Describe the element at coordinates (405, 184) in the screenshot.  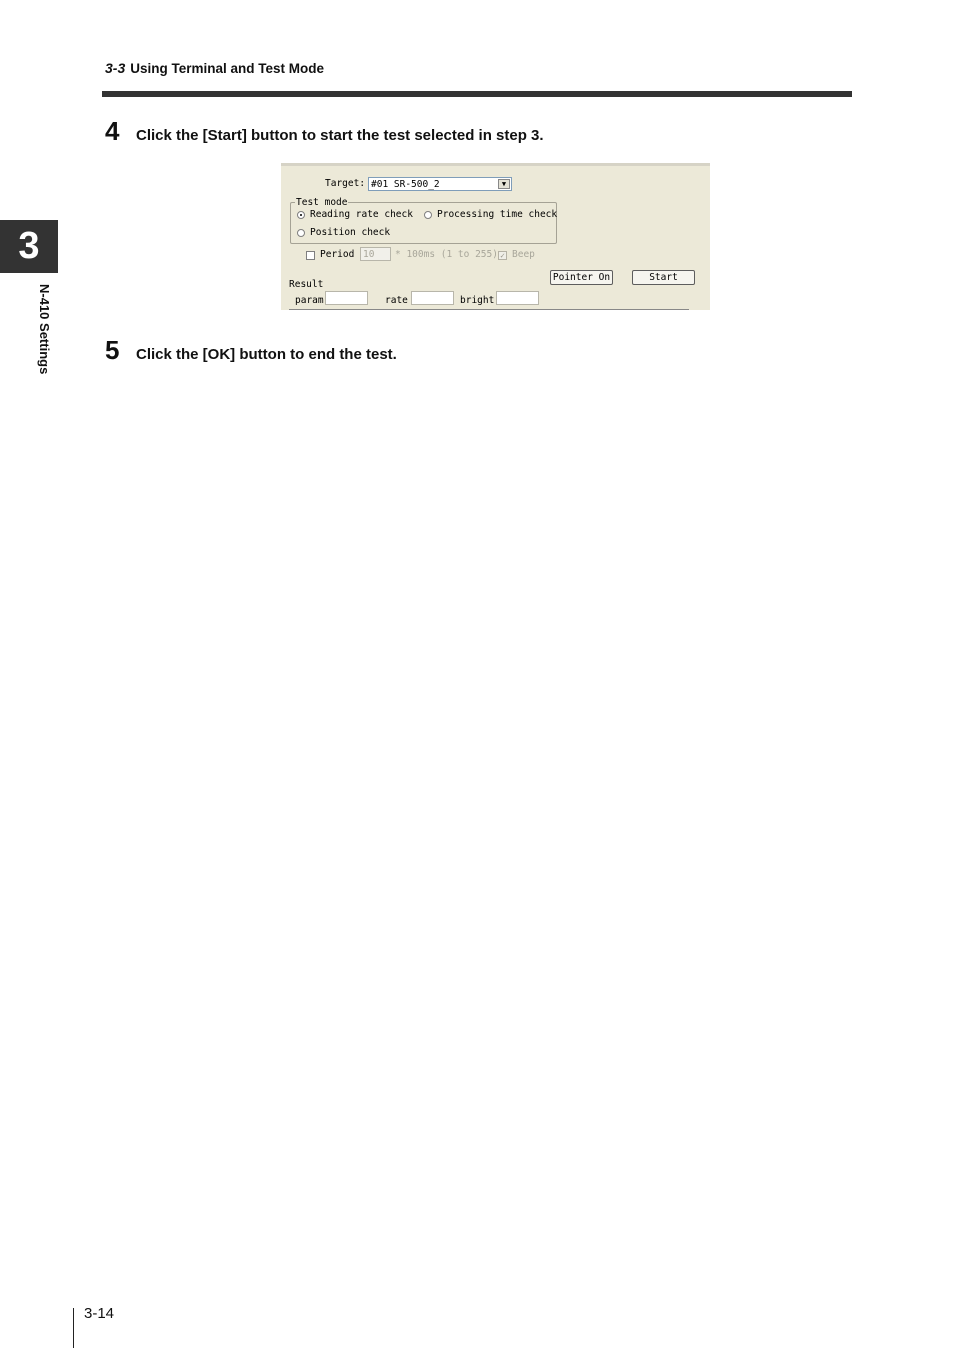
I see `target-value: #01 SR-500_2` at that location.